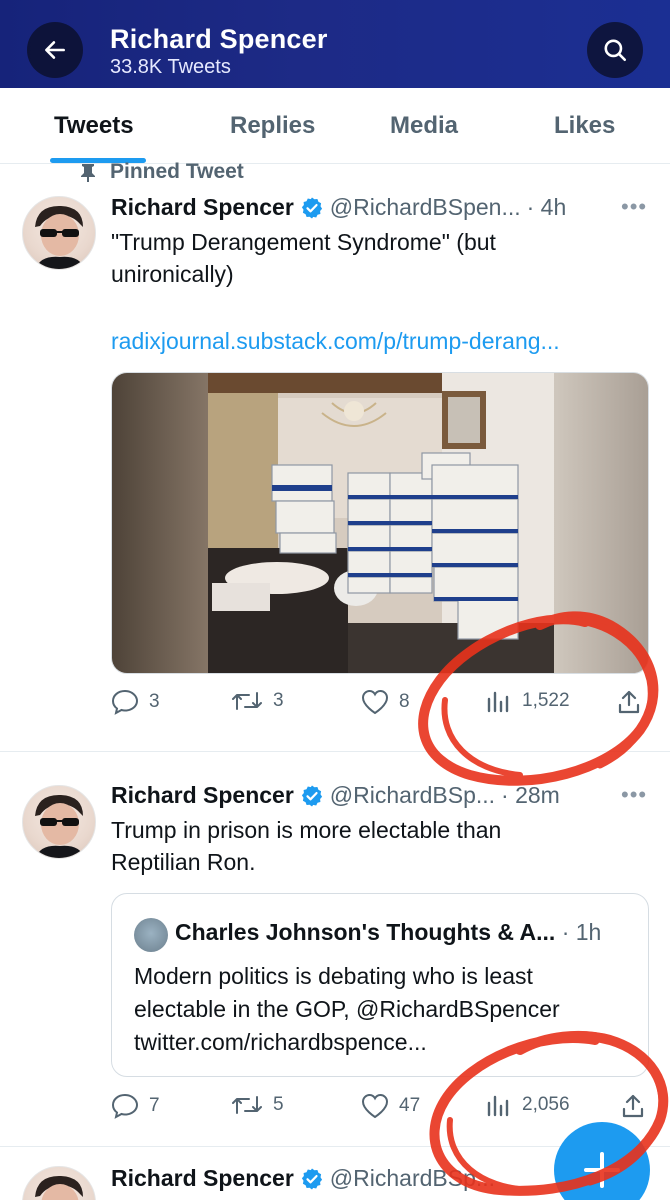 The width and height of the screenshot is (670, 1200). Describe the element at coordinates (303, 242) in the screenshot. I see `tweet-text-line: "Trump Derangement Syndrome" (but` at that location.